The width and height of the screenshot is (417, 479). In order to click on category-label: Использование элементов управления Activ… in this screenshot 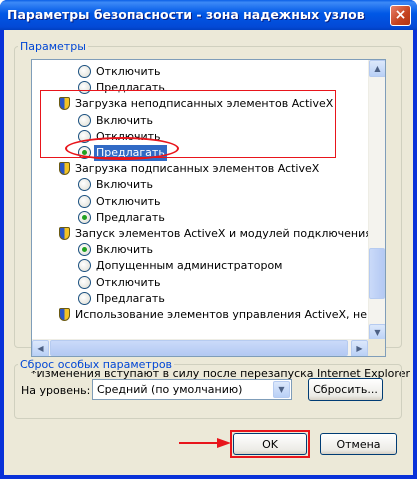, I will do `click(230, 314)`.